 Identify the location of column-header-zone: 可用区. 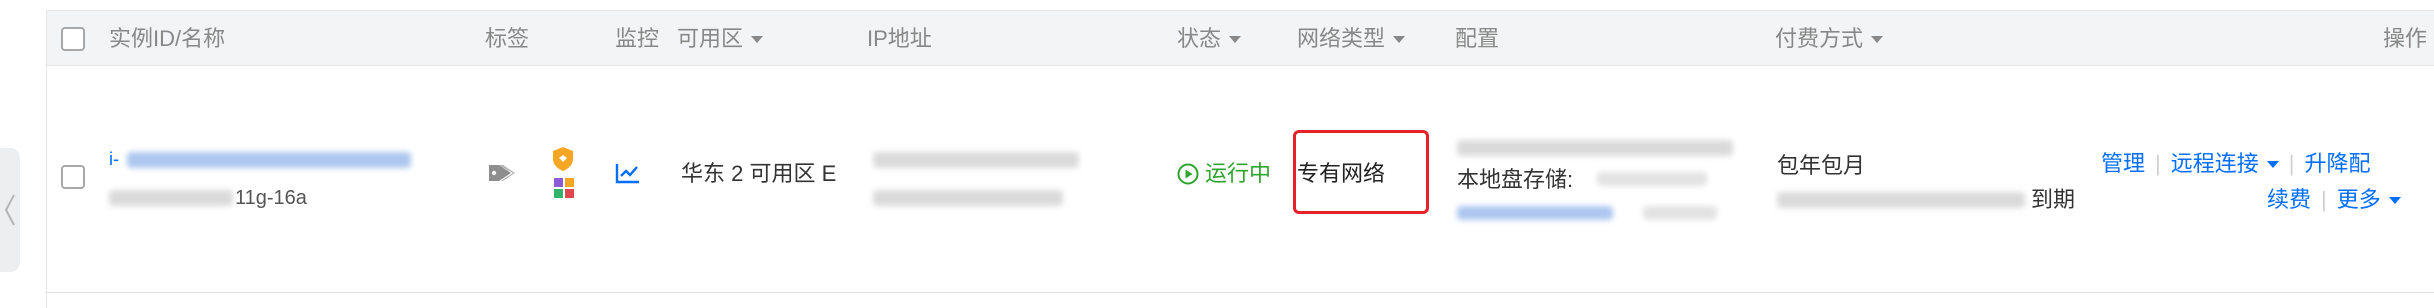
(720, 39).